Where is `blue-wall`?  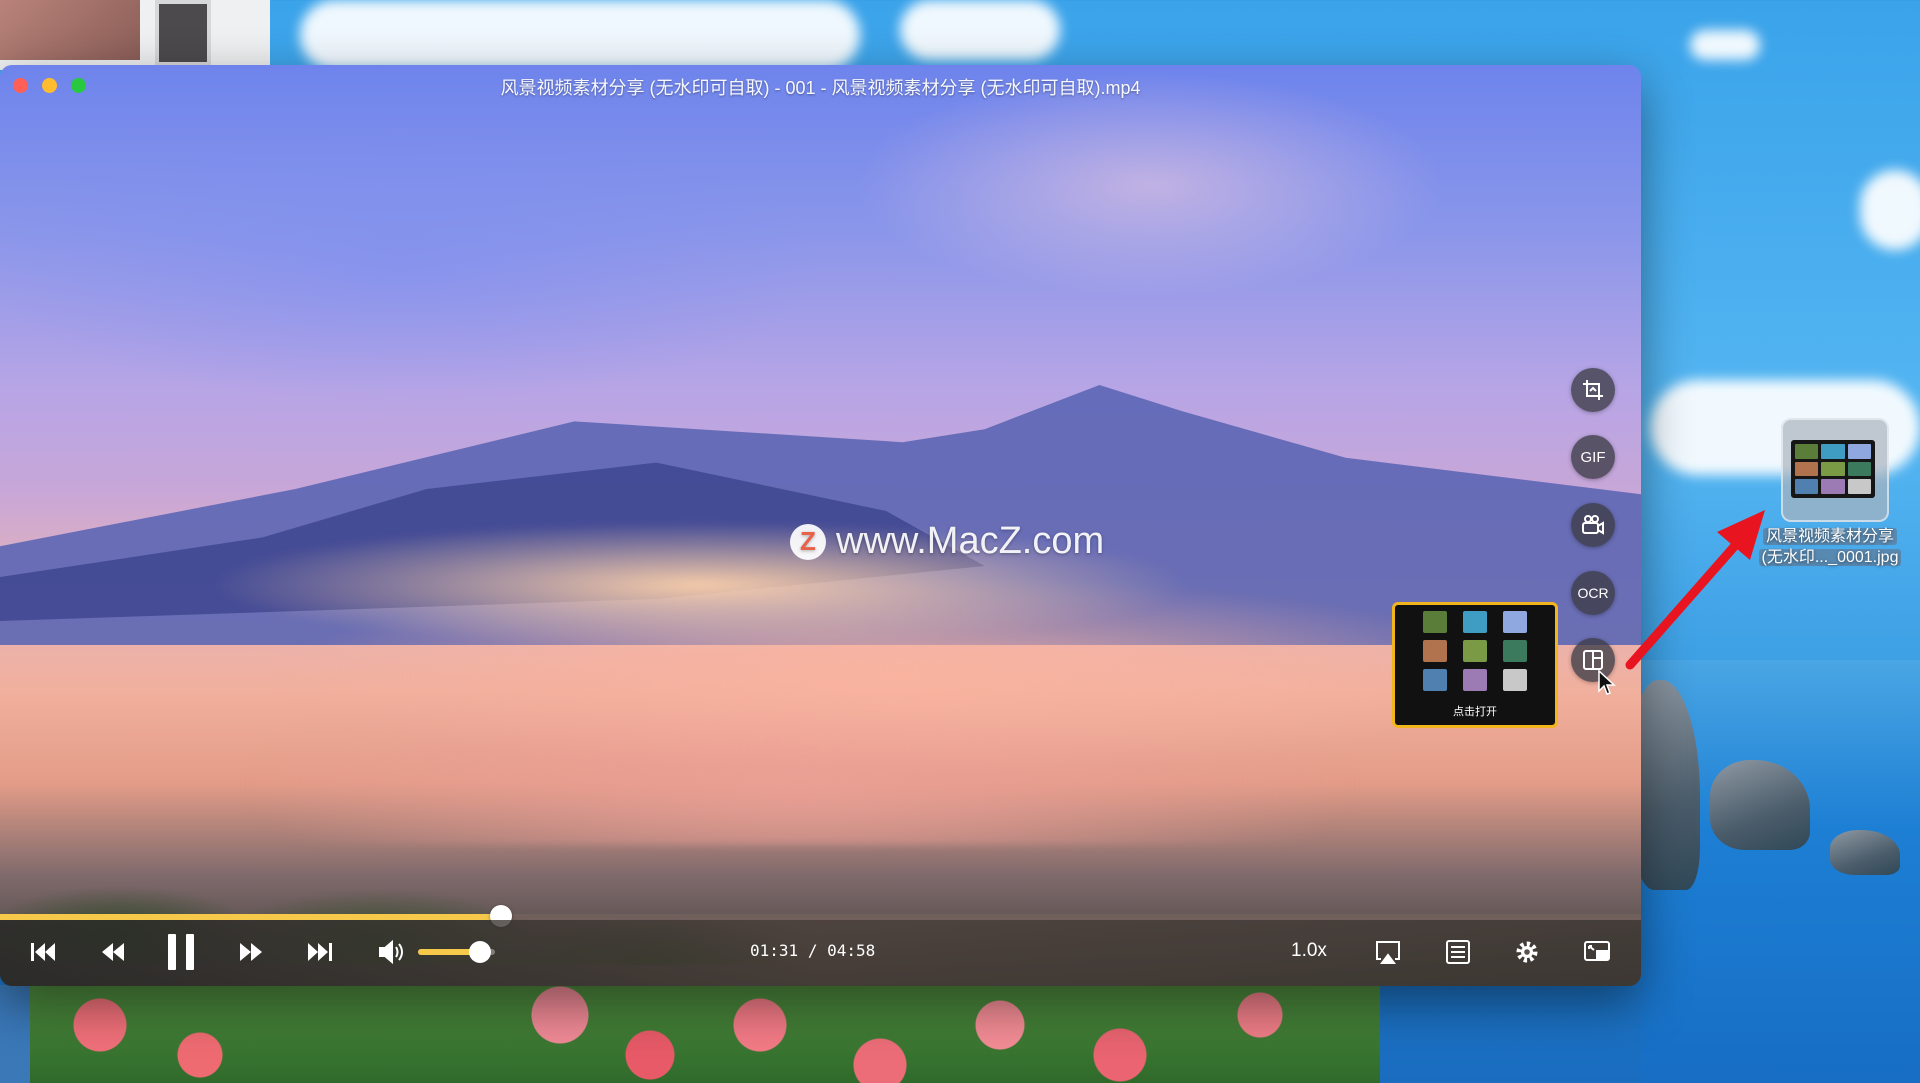
blue-wall is located at coordinates (15, 1034).